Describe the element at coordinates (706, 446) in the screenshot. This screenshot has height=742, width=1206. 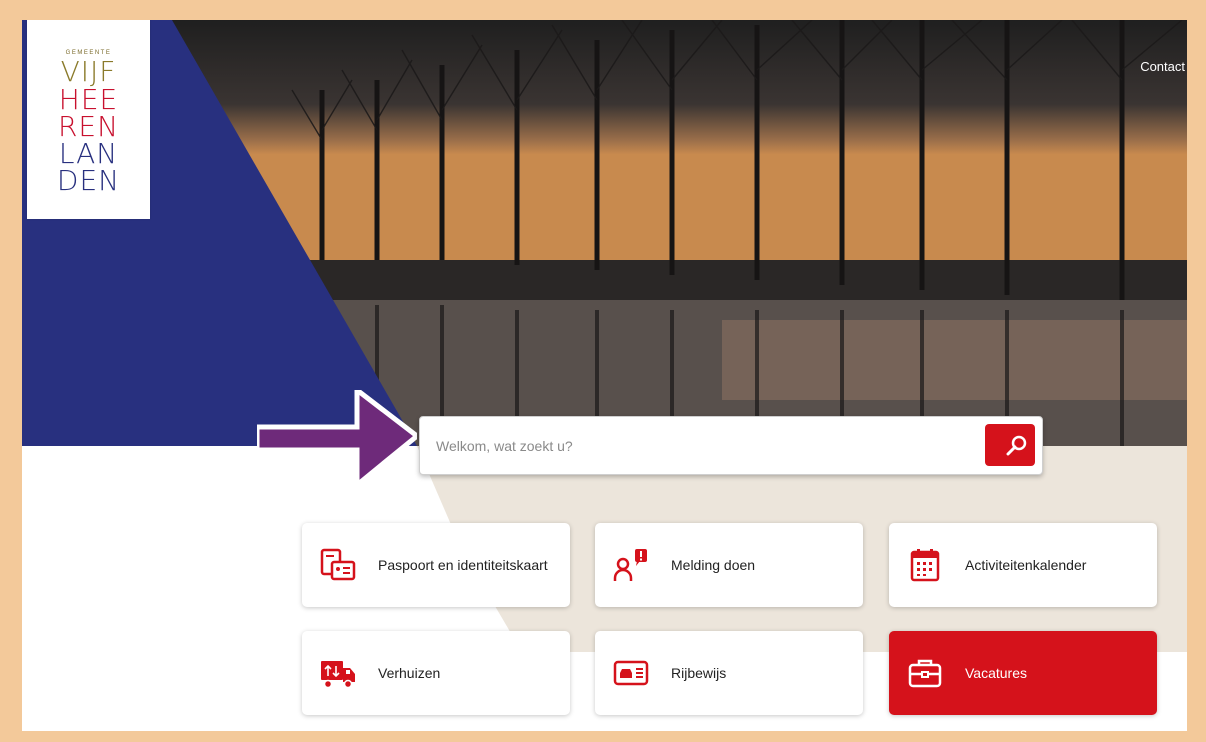
I see `search-input` at that location.